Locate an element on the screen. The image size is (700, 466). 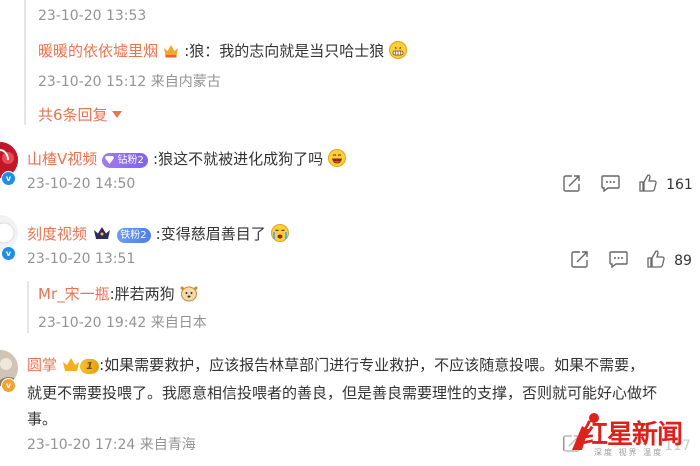
comment-header: 刻度视频 铁粉2 :变得慈眉善目了 is located at coordinates (158, 234).